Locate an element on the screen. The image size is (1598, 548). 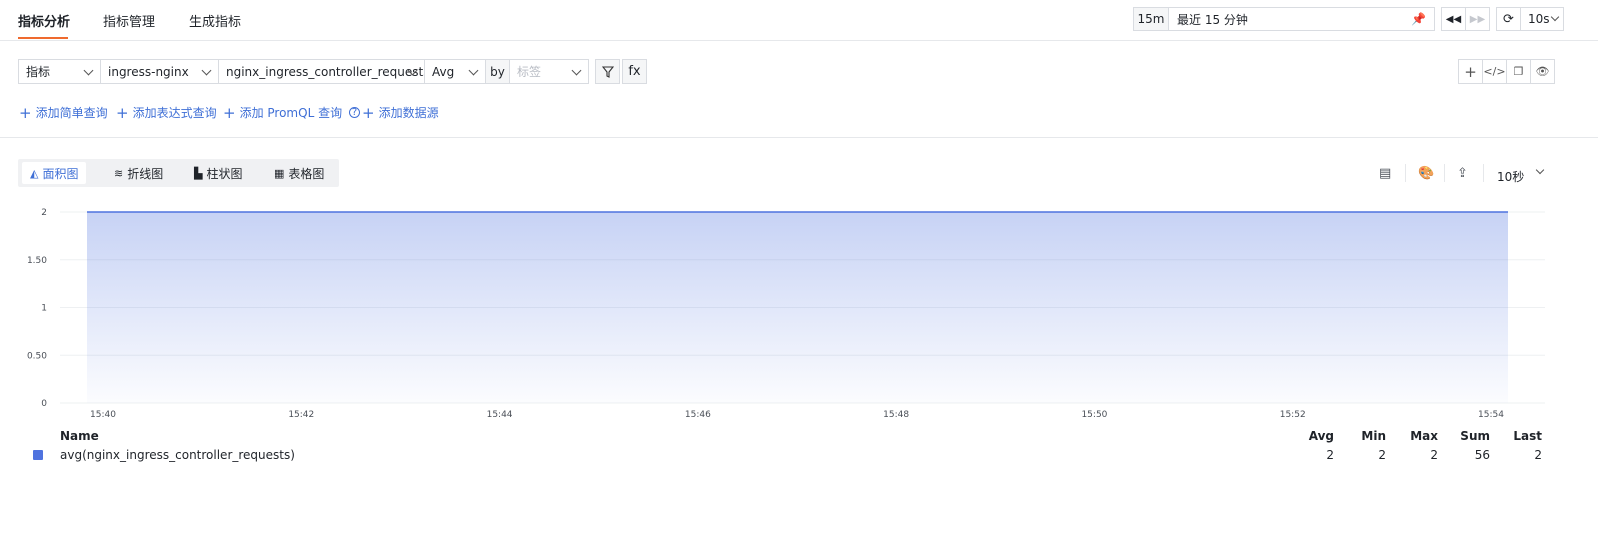
table-icon: ▦ is located at coordinates (279, 173).